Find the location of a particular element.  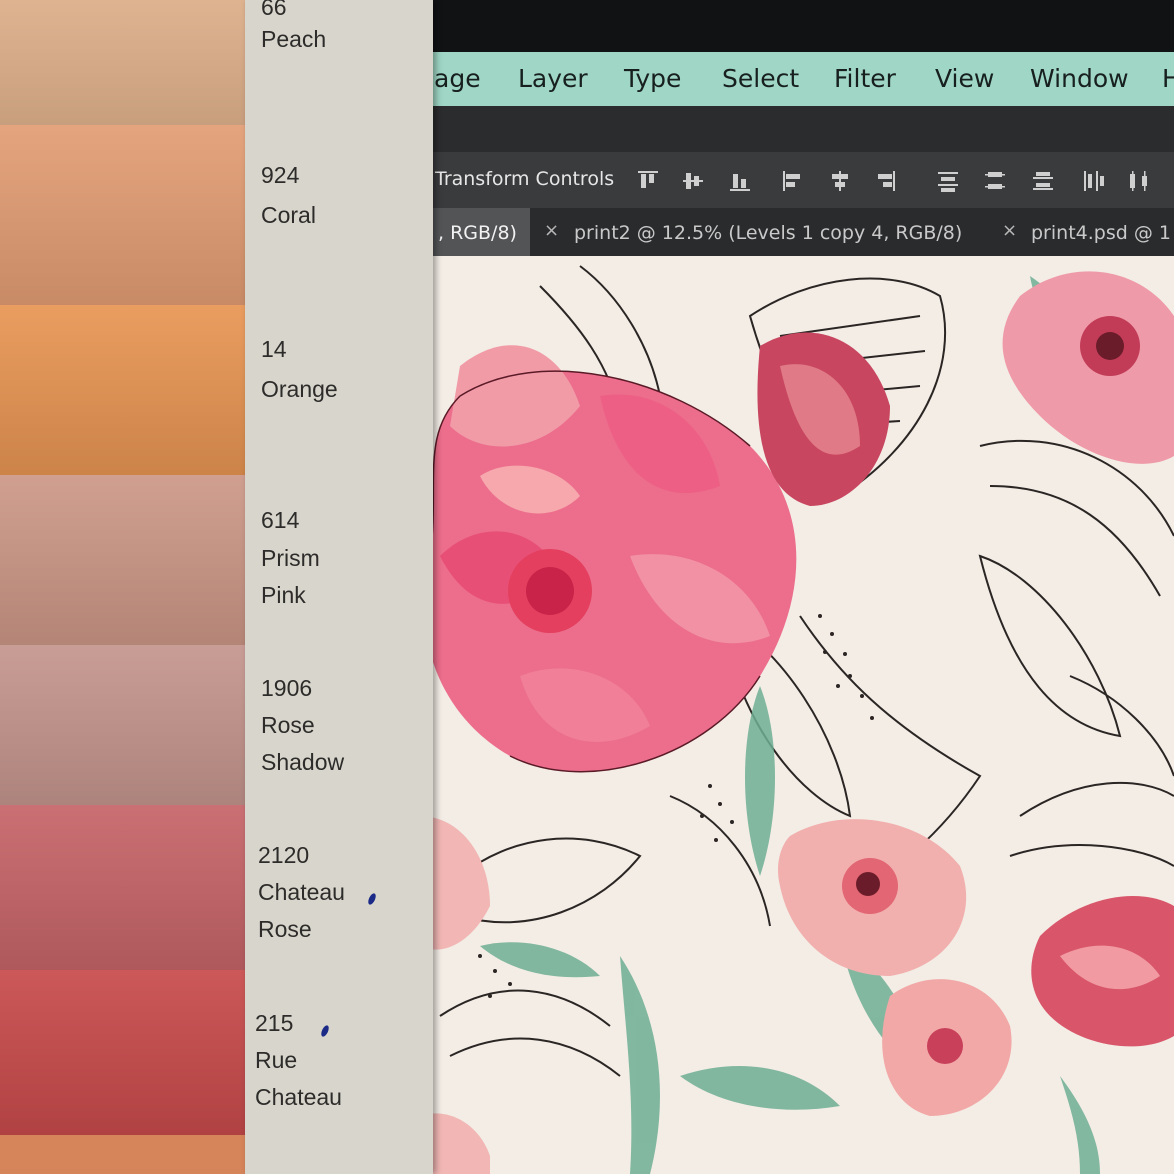

panel-strip is located at coordinates (797, 129).